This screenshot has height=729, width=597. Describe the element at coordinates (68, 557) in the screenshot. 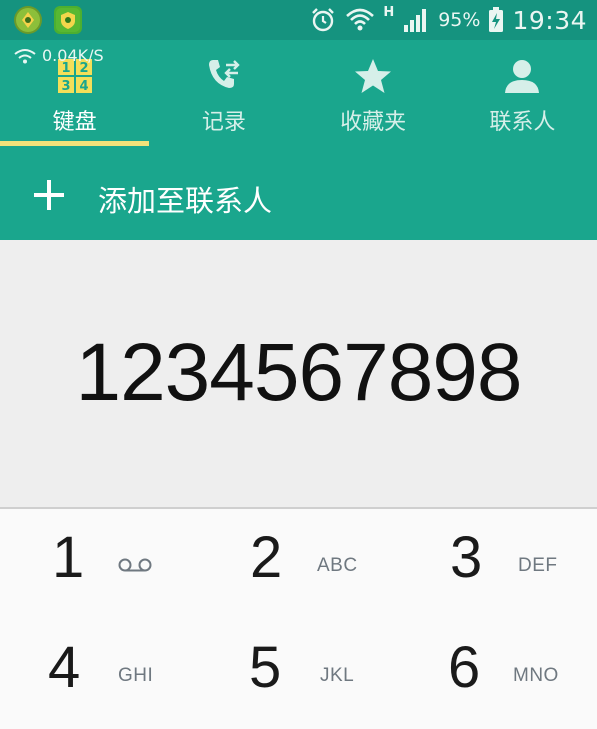

I see `key-digit: 1` at that location.